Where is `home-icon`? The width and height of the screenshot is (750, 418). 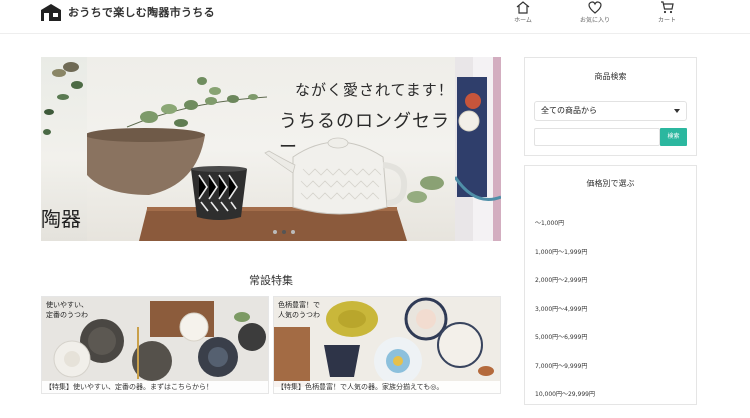 home-icon is located at coordinates (523, 7).